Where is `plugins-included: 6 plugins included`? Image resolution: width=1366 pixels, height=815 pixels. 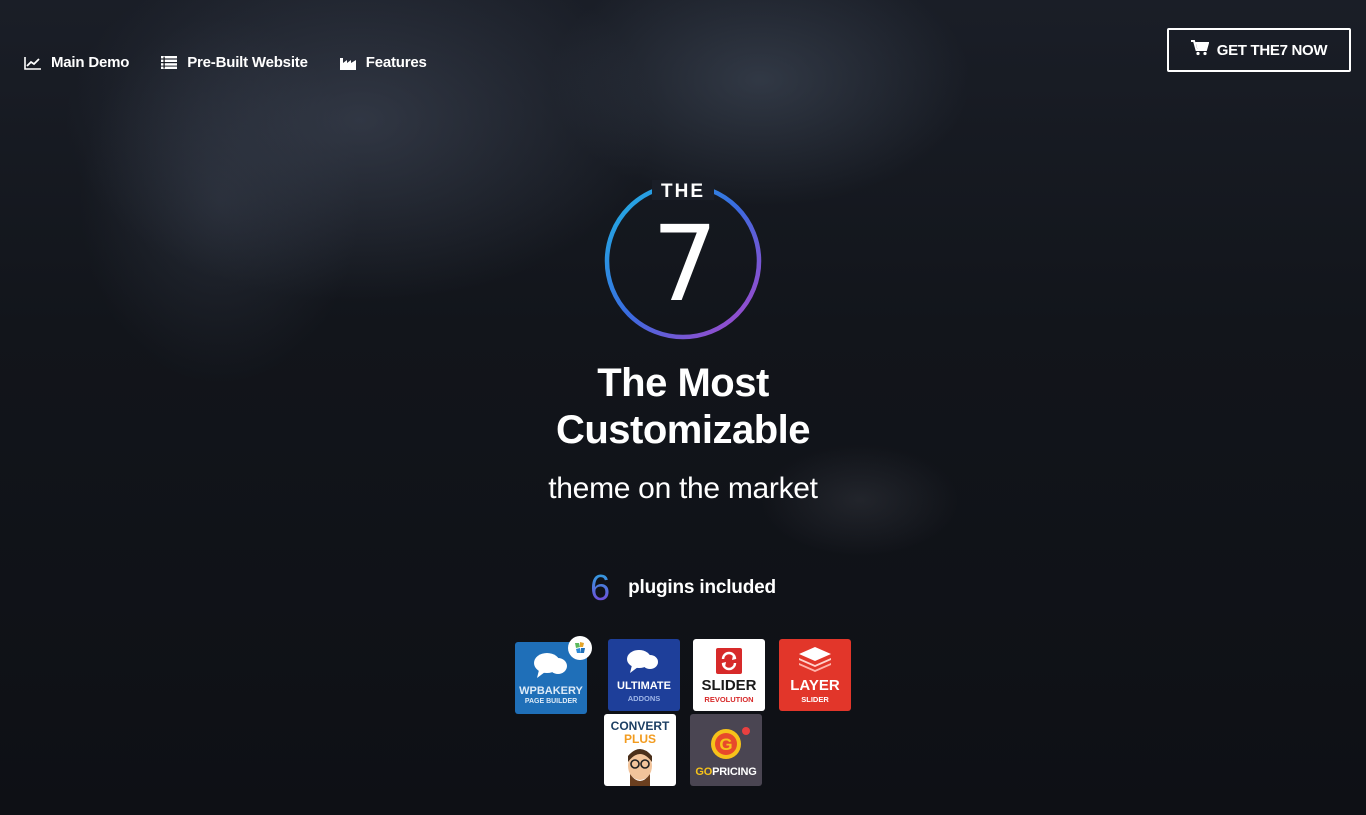
plugins-included: 6 plugins included is located at coordinates (683, 588).